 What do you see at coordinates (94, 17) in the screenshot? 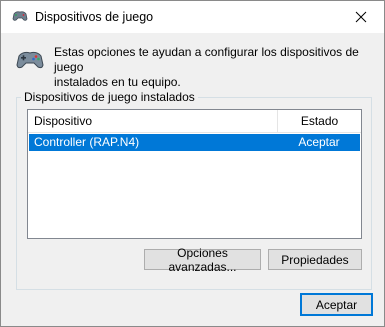
I see `window-title: Dispositivos de juego` at bounding box center [94, 17].